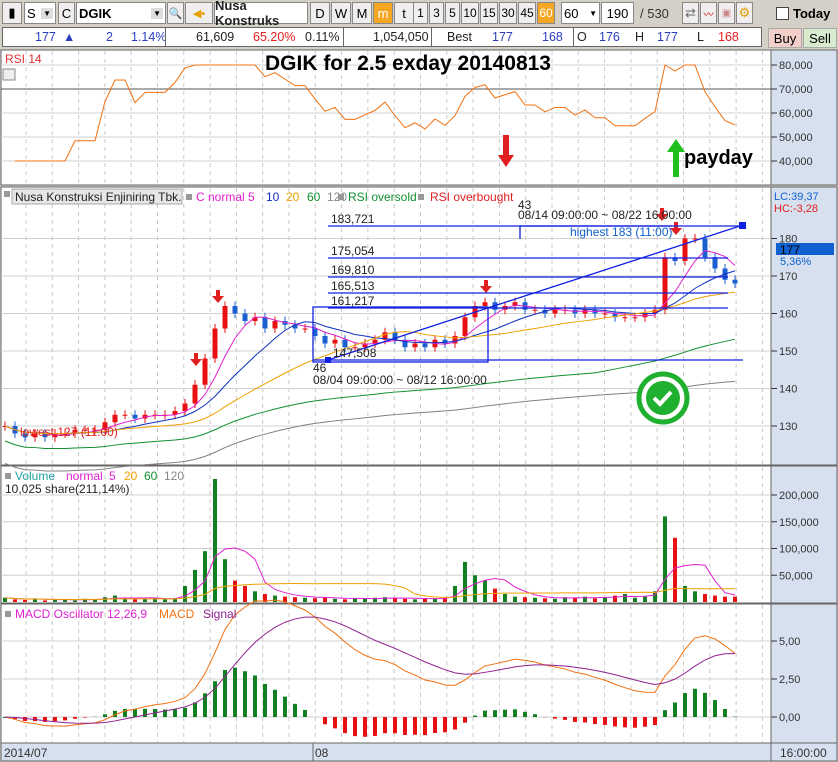  Describe the element at coordinates (700, 37) in the screenshot. I see `low-label: L` at that location.